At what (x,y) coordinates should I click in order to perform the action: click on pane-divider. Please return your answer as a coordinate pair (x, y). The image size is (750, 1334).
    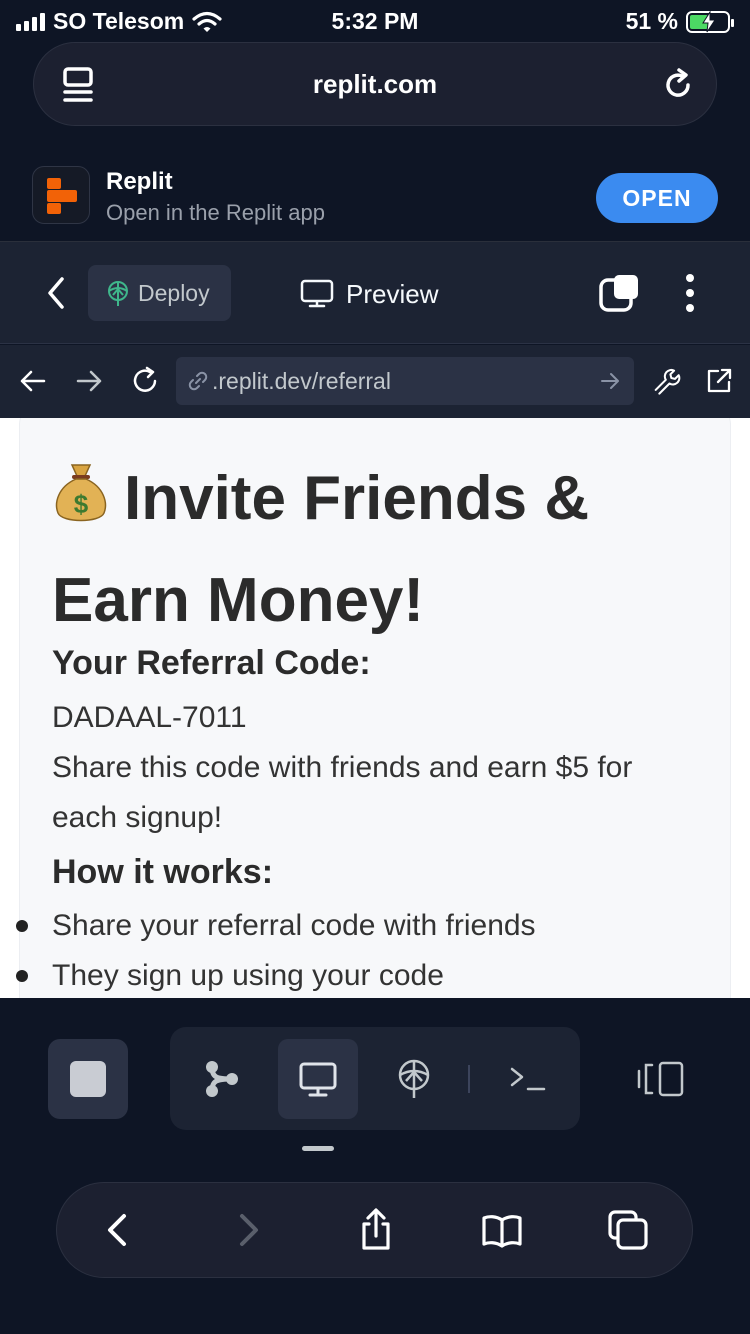
    Looking at the image, I should click on (469, 1079).